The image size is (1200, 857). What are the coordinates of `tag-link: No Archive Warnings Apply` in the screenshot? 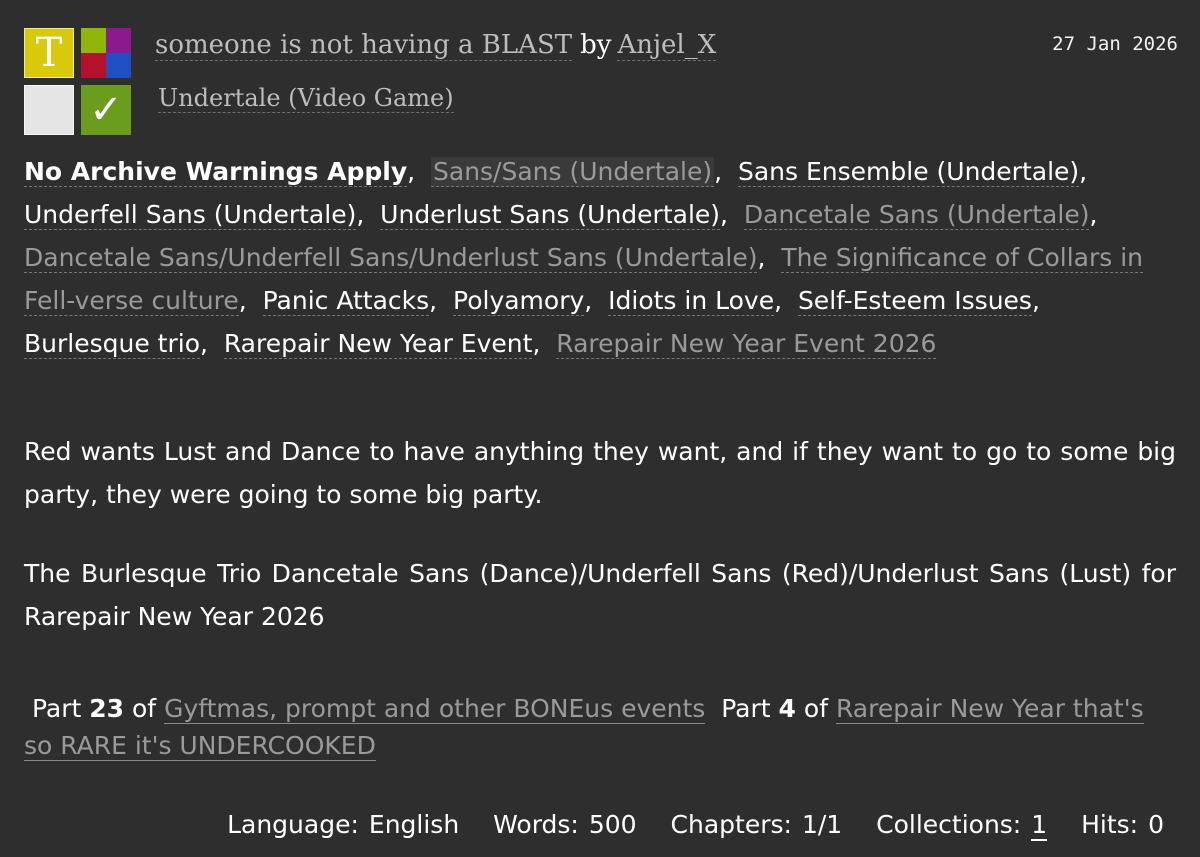 It's located at (216, 172).